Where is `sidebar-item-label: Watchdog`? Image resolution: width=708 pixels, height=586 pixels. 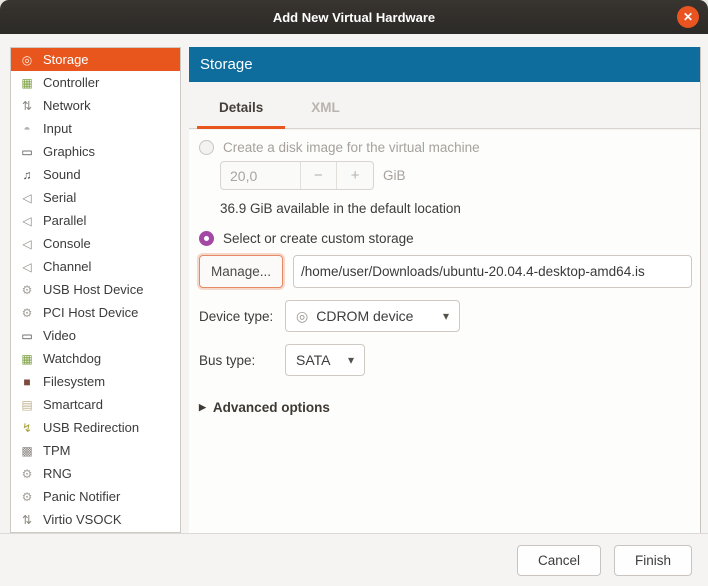
sidebar-item-label: Watchdog is located at coordinates (72, 358).